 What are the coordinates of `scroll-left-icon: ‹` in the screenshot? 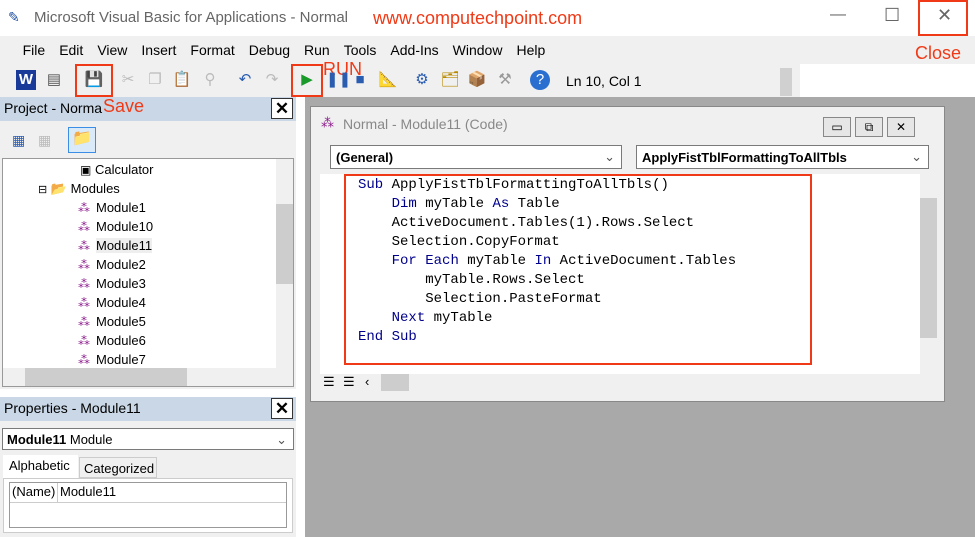 It's located at (367, 381).